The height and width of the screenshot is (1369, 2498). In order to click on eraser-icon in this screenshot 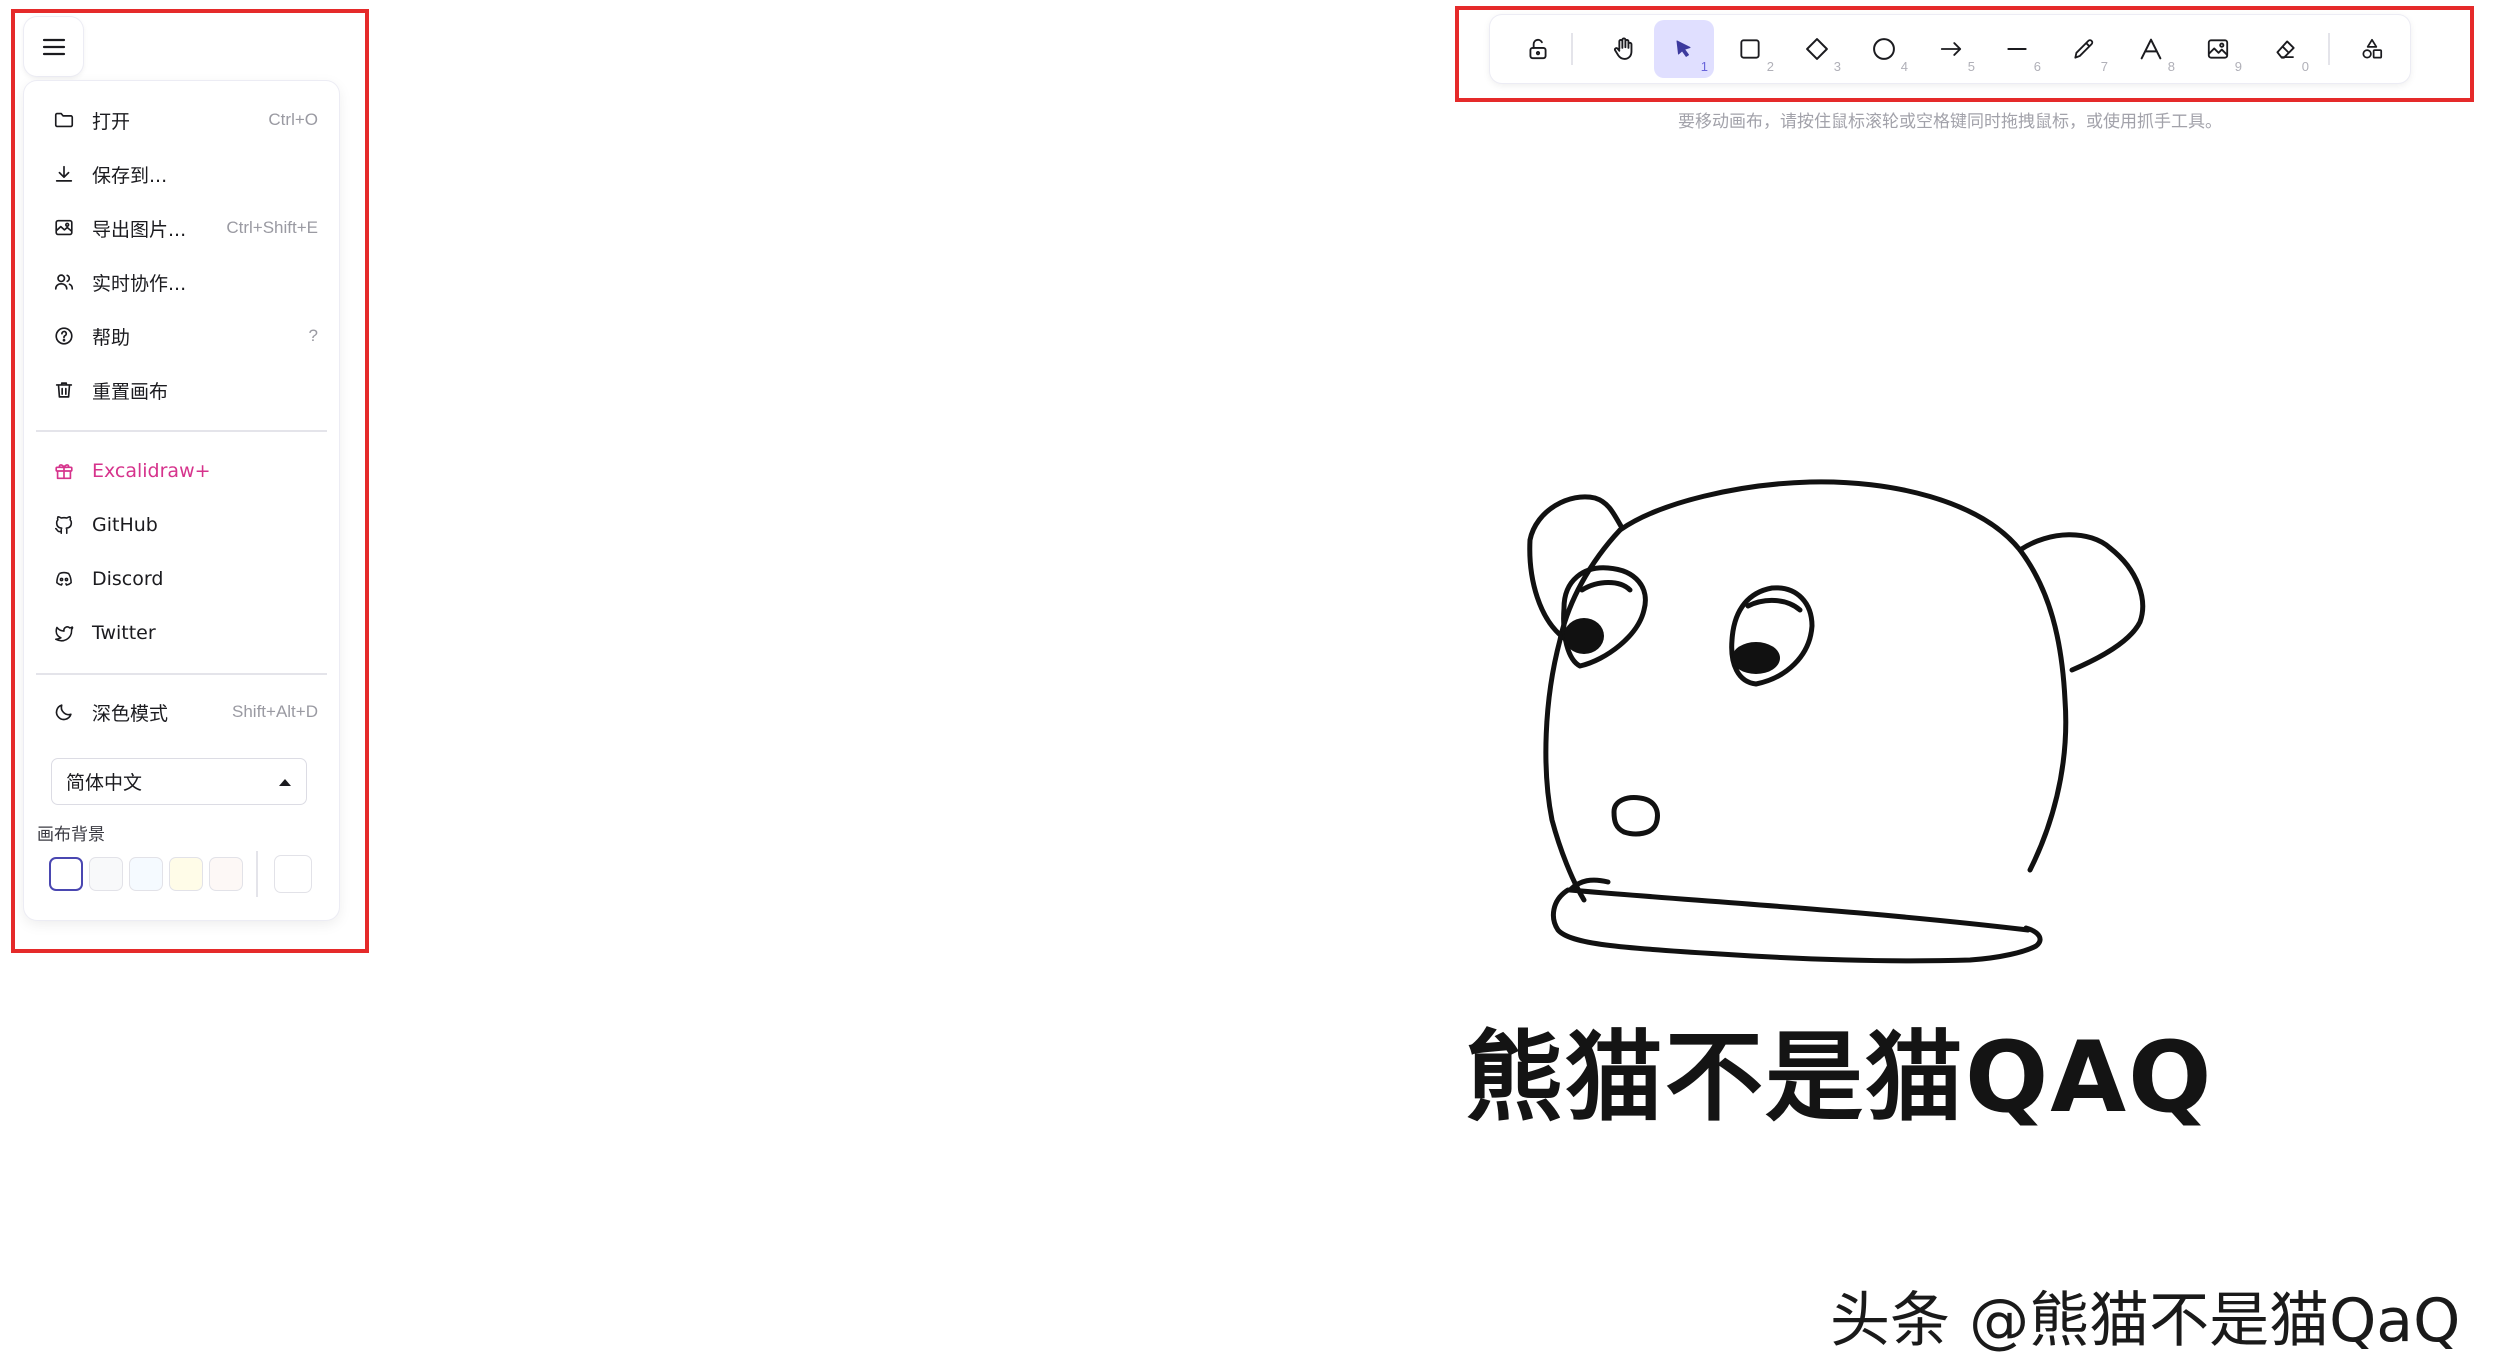, I will do `click(2285, 49)`.